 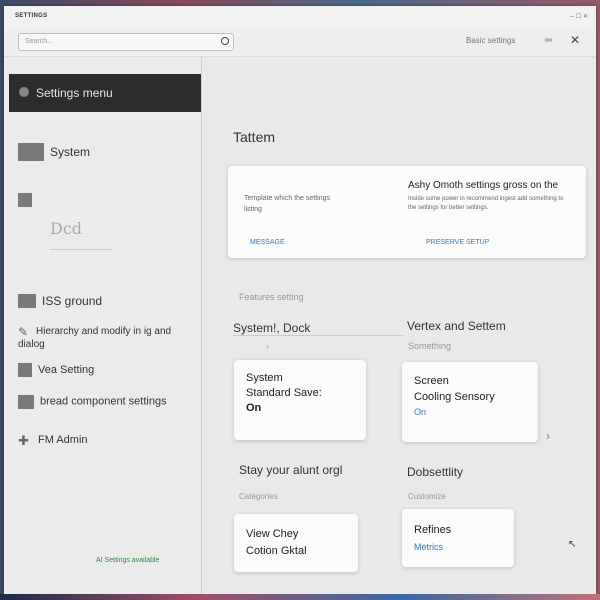 What do you see at coordinates (490, 40) in the screenshot?
I see `basic-settings-link: Basic settings` at bounding box center [490, 40].